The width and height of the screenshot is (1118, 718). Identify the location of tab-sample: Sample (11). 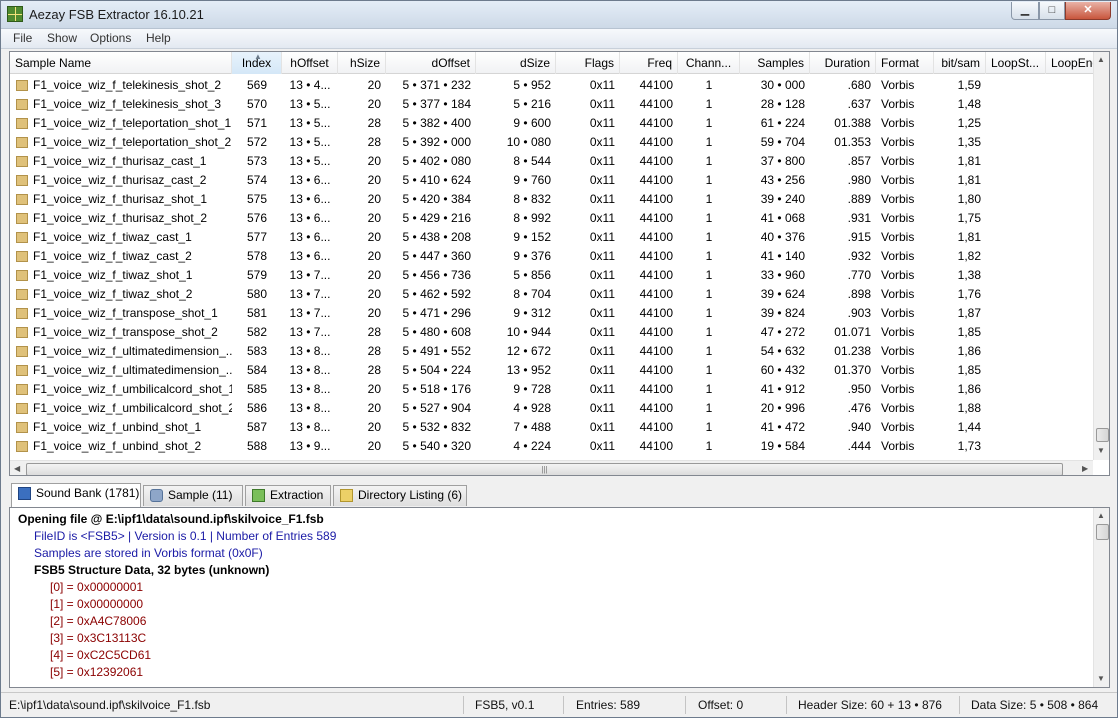
(193, 495).